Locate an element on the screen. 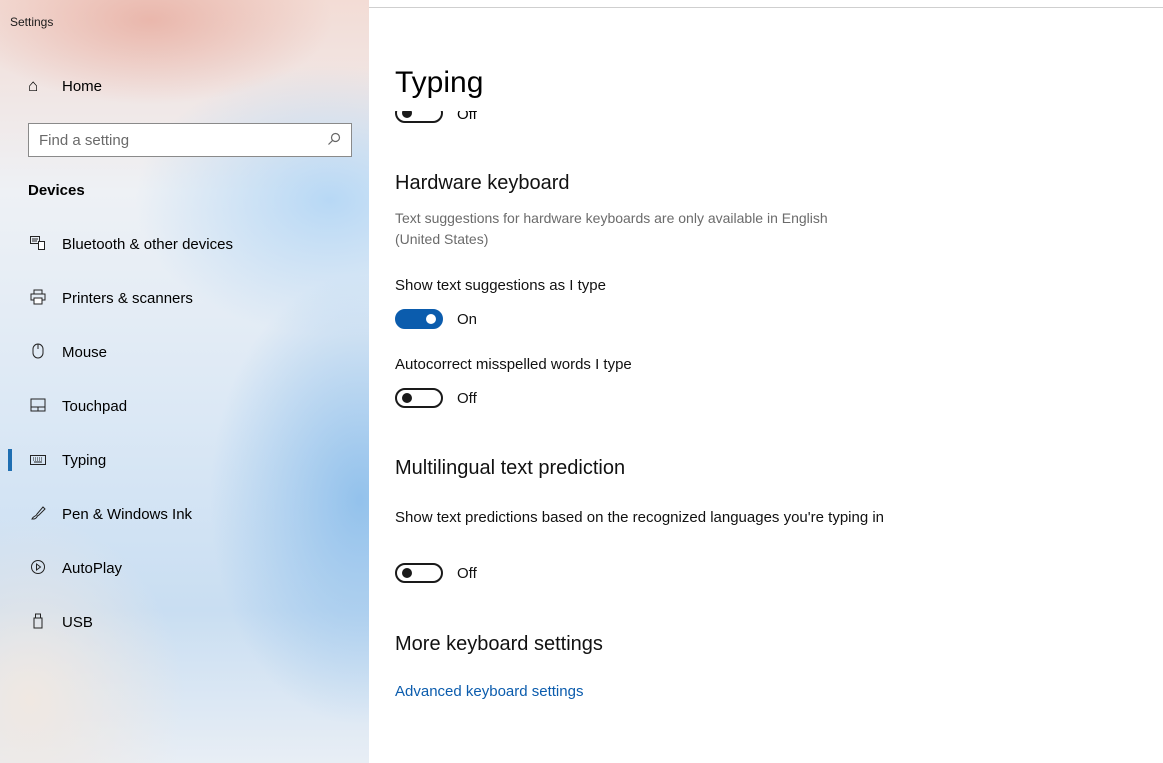 Image resolution: width=1163 pixels, height=763 pixels. sidebar-item-autoplay: AutoPlay is located at coordinates (184, 568).